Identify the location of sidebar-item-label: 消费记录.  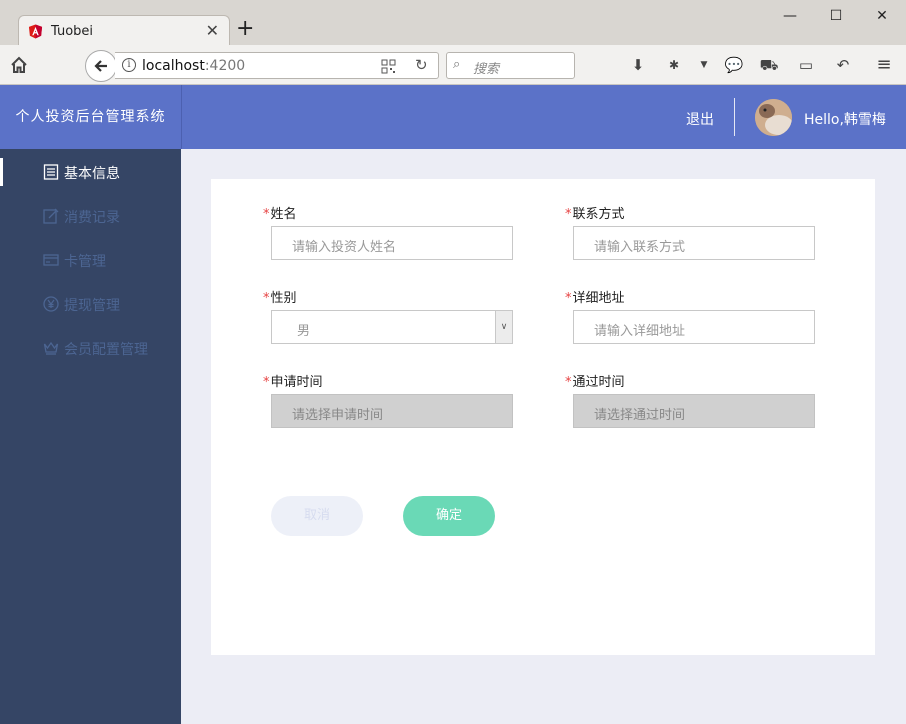
(92, 218).